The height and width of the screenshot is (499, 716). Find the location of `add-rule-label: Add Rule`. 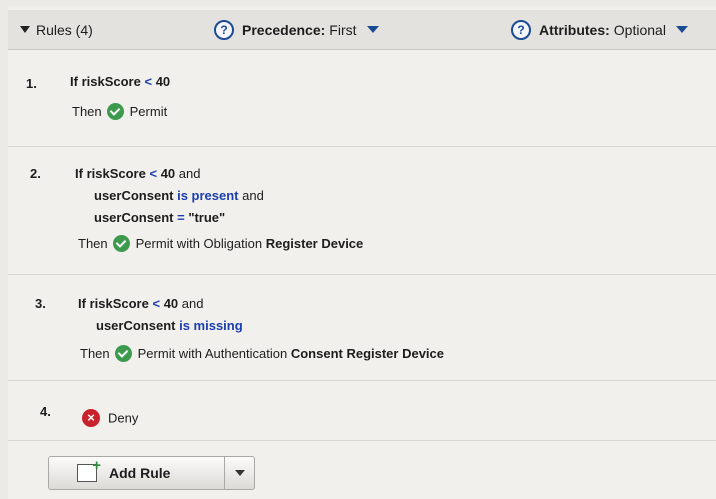

add-rule-label: Add Rule is located at coordinates (140, 473).